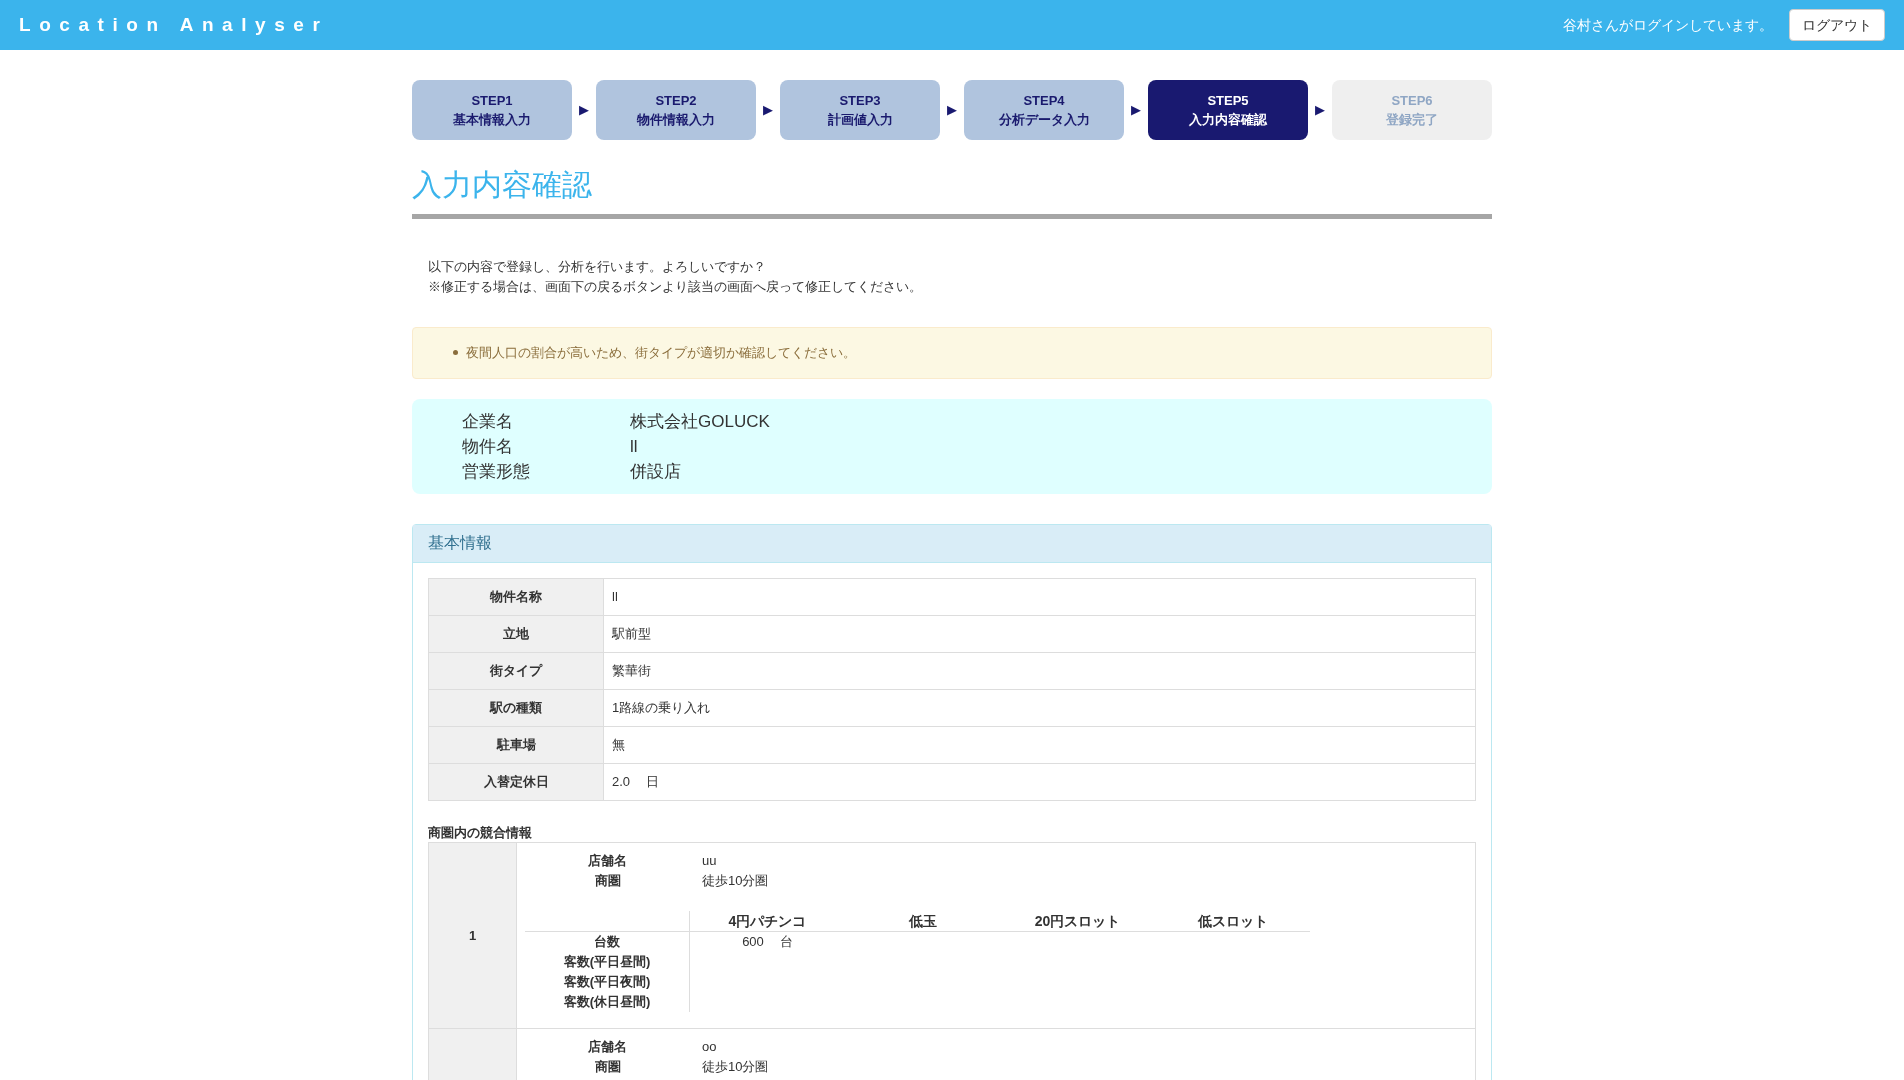 The image size is (1904, 1080). I want to click on intro-text: 以下の内容で登録し、分析を行います。よろしいですか？, so click(597, 267).